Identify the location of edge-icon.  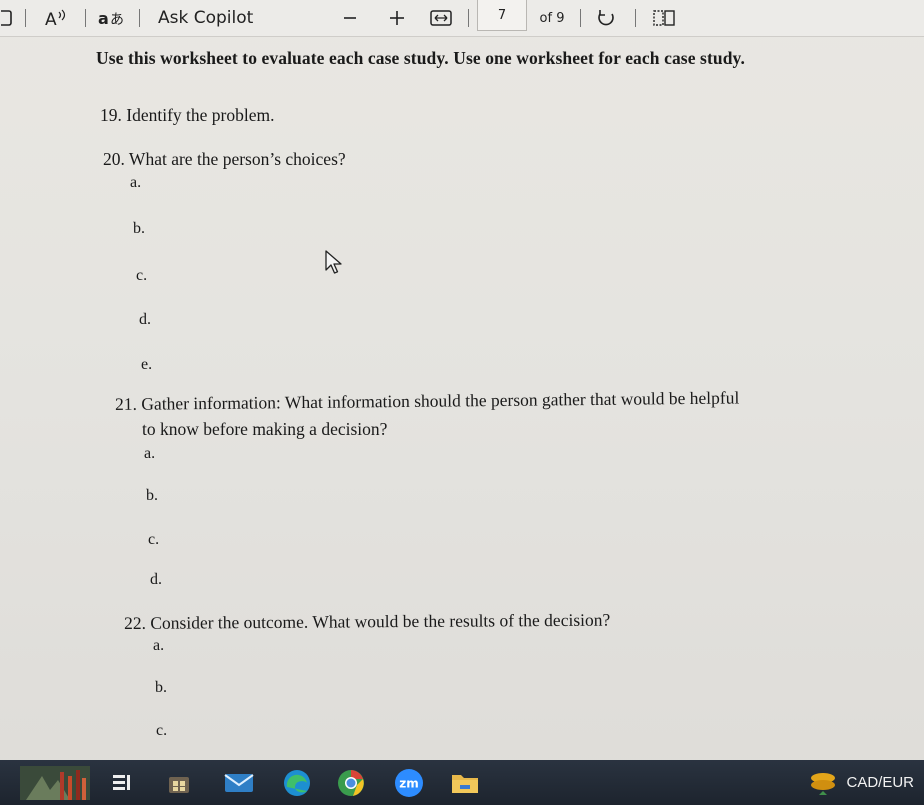
(297, 783).